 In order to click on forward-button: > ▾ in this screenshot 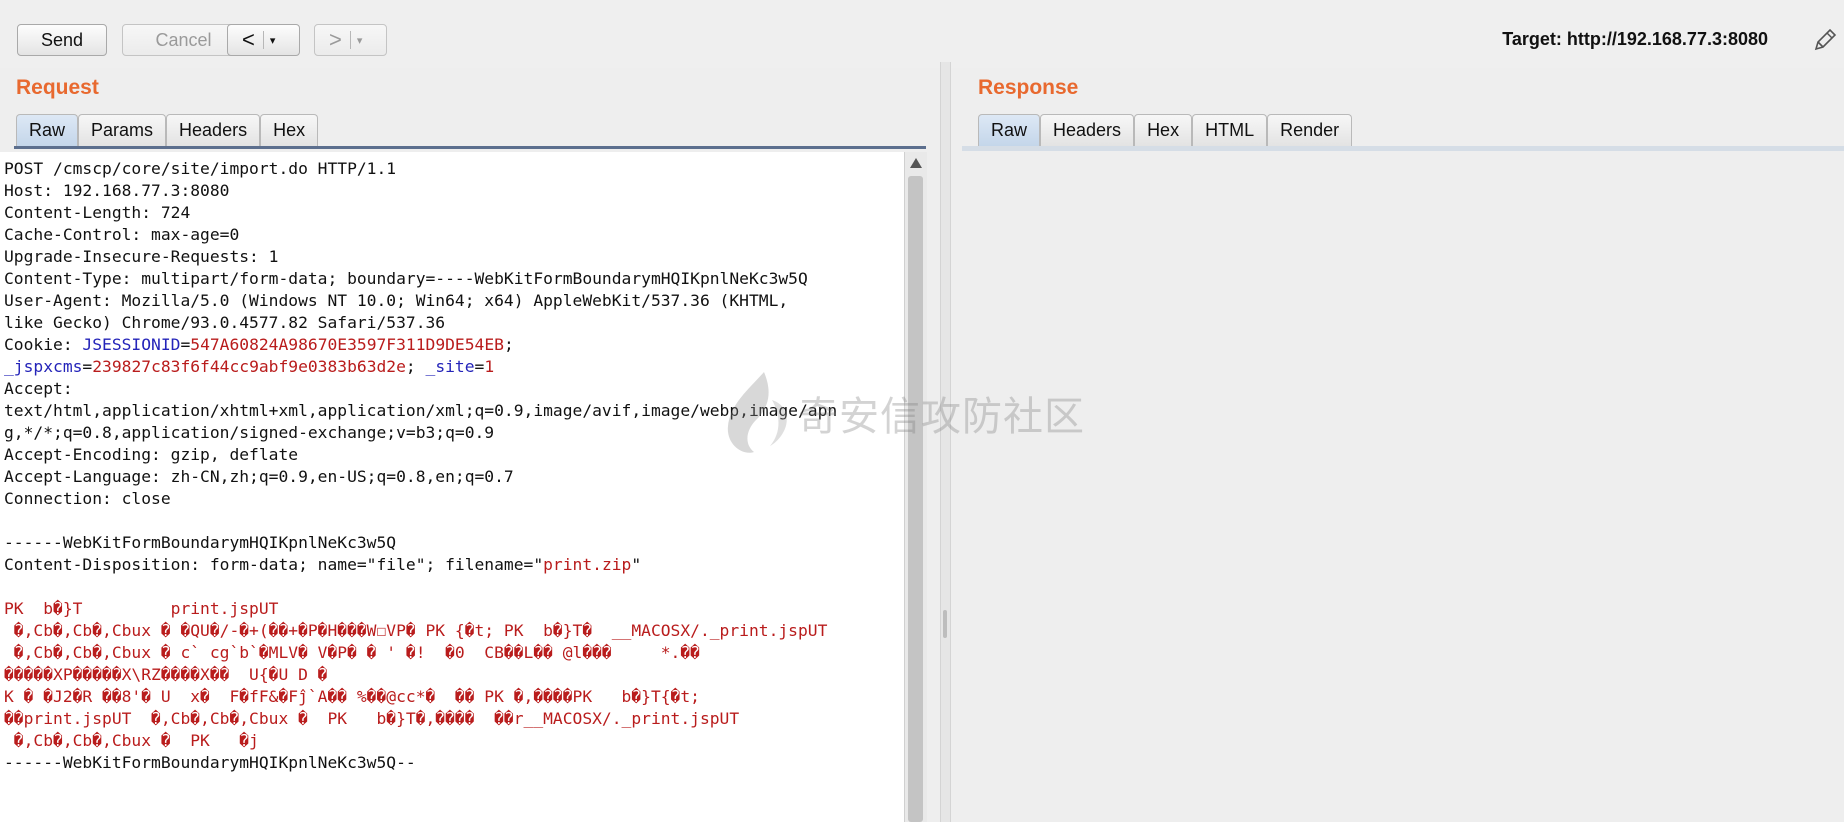, I will do `click(350, 40)`.